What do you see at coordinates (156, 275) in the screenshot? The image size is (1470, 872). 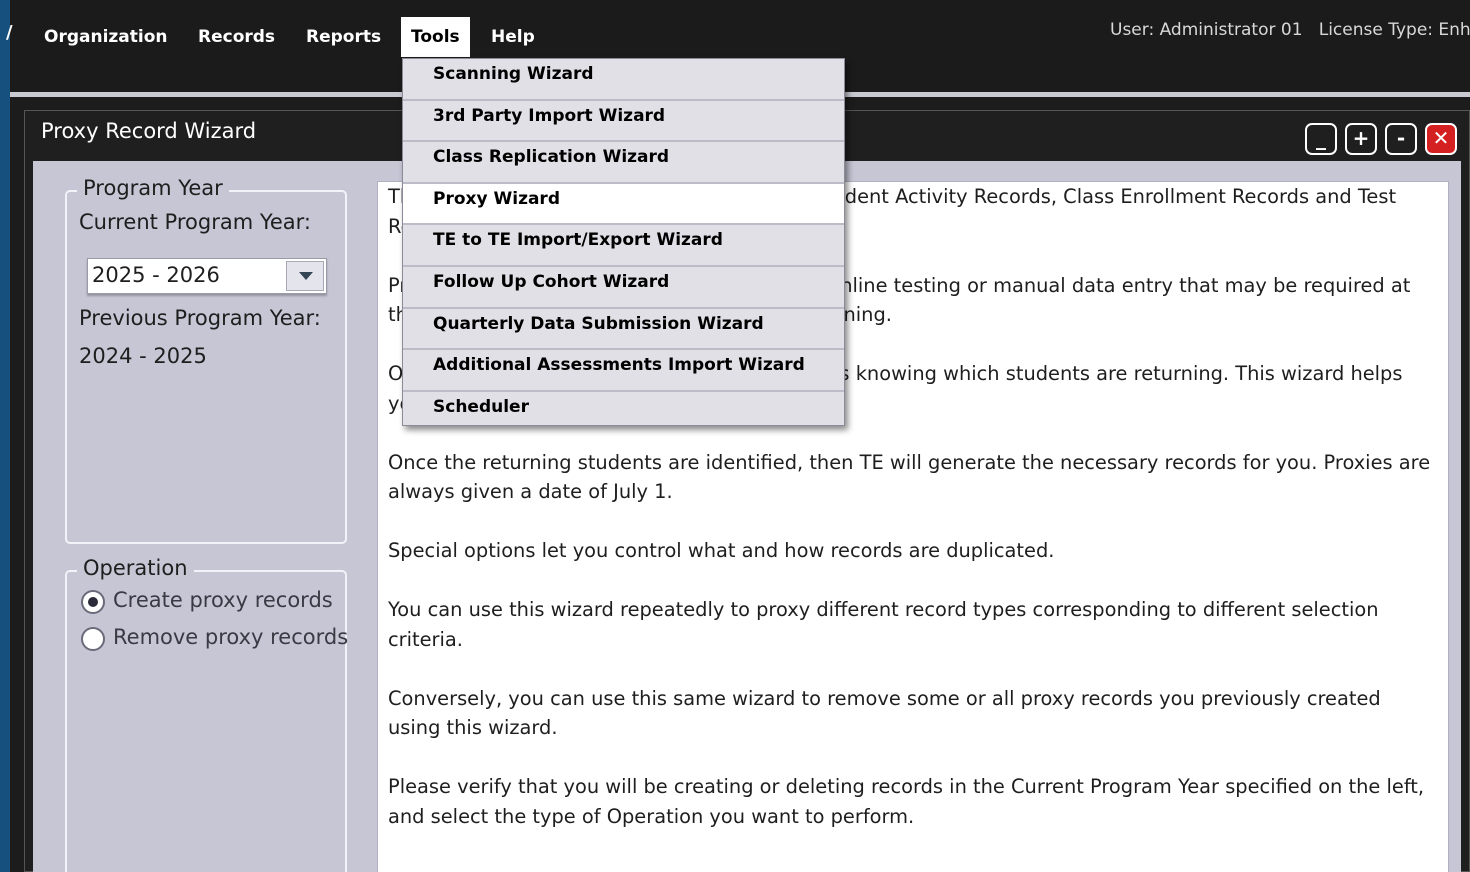 I see `program-year-select-value: 2025 - 2026` at bounding box center [156, 275].